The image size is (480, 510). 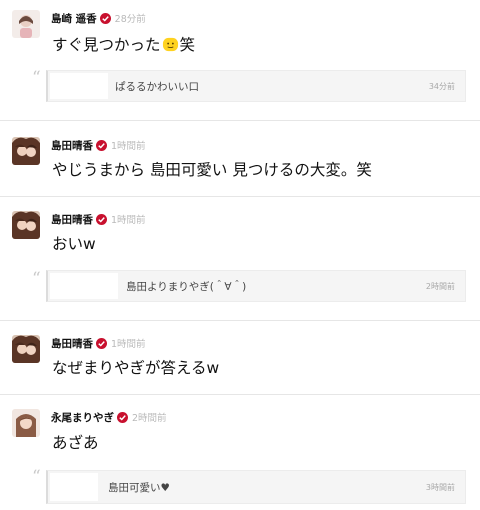 I want to click on reply-box: 島田可愛い♥ 3時間前, so click(x=256, y=487).